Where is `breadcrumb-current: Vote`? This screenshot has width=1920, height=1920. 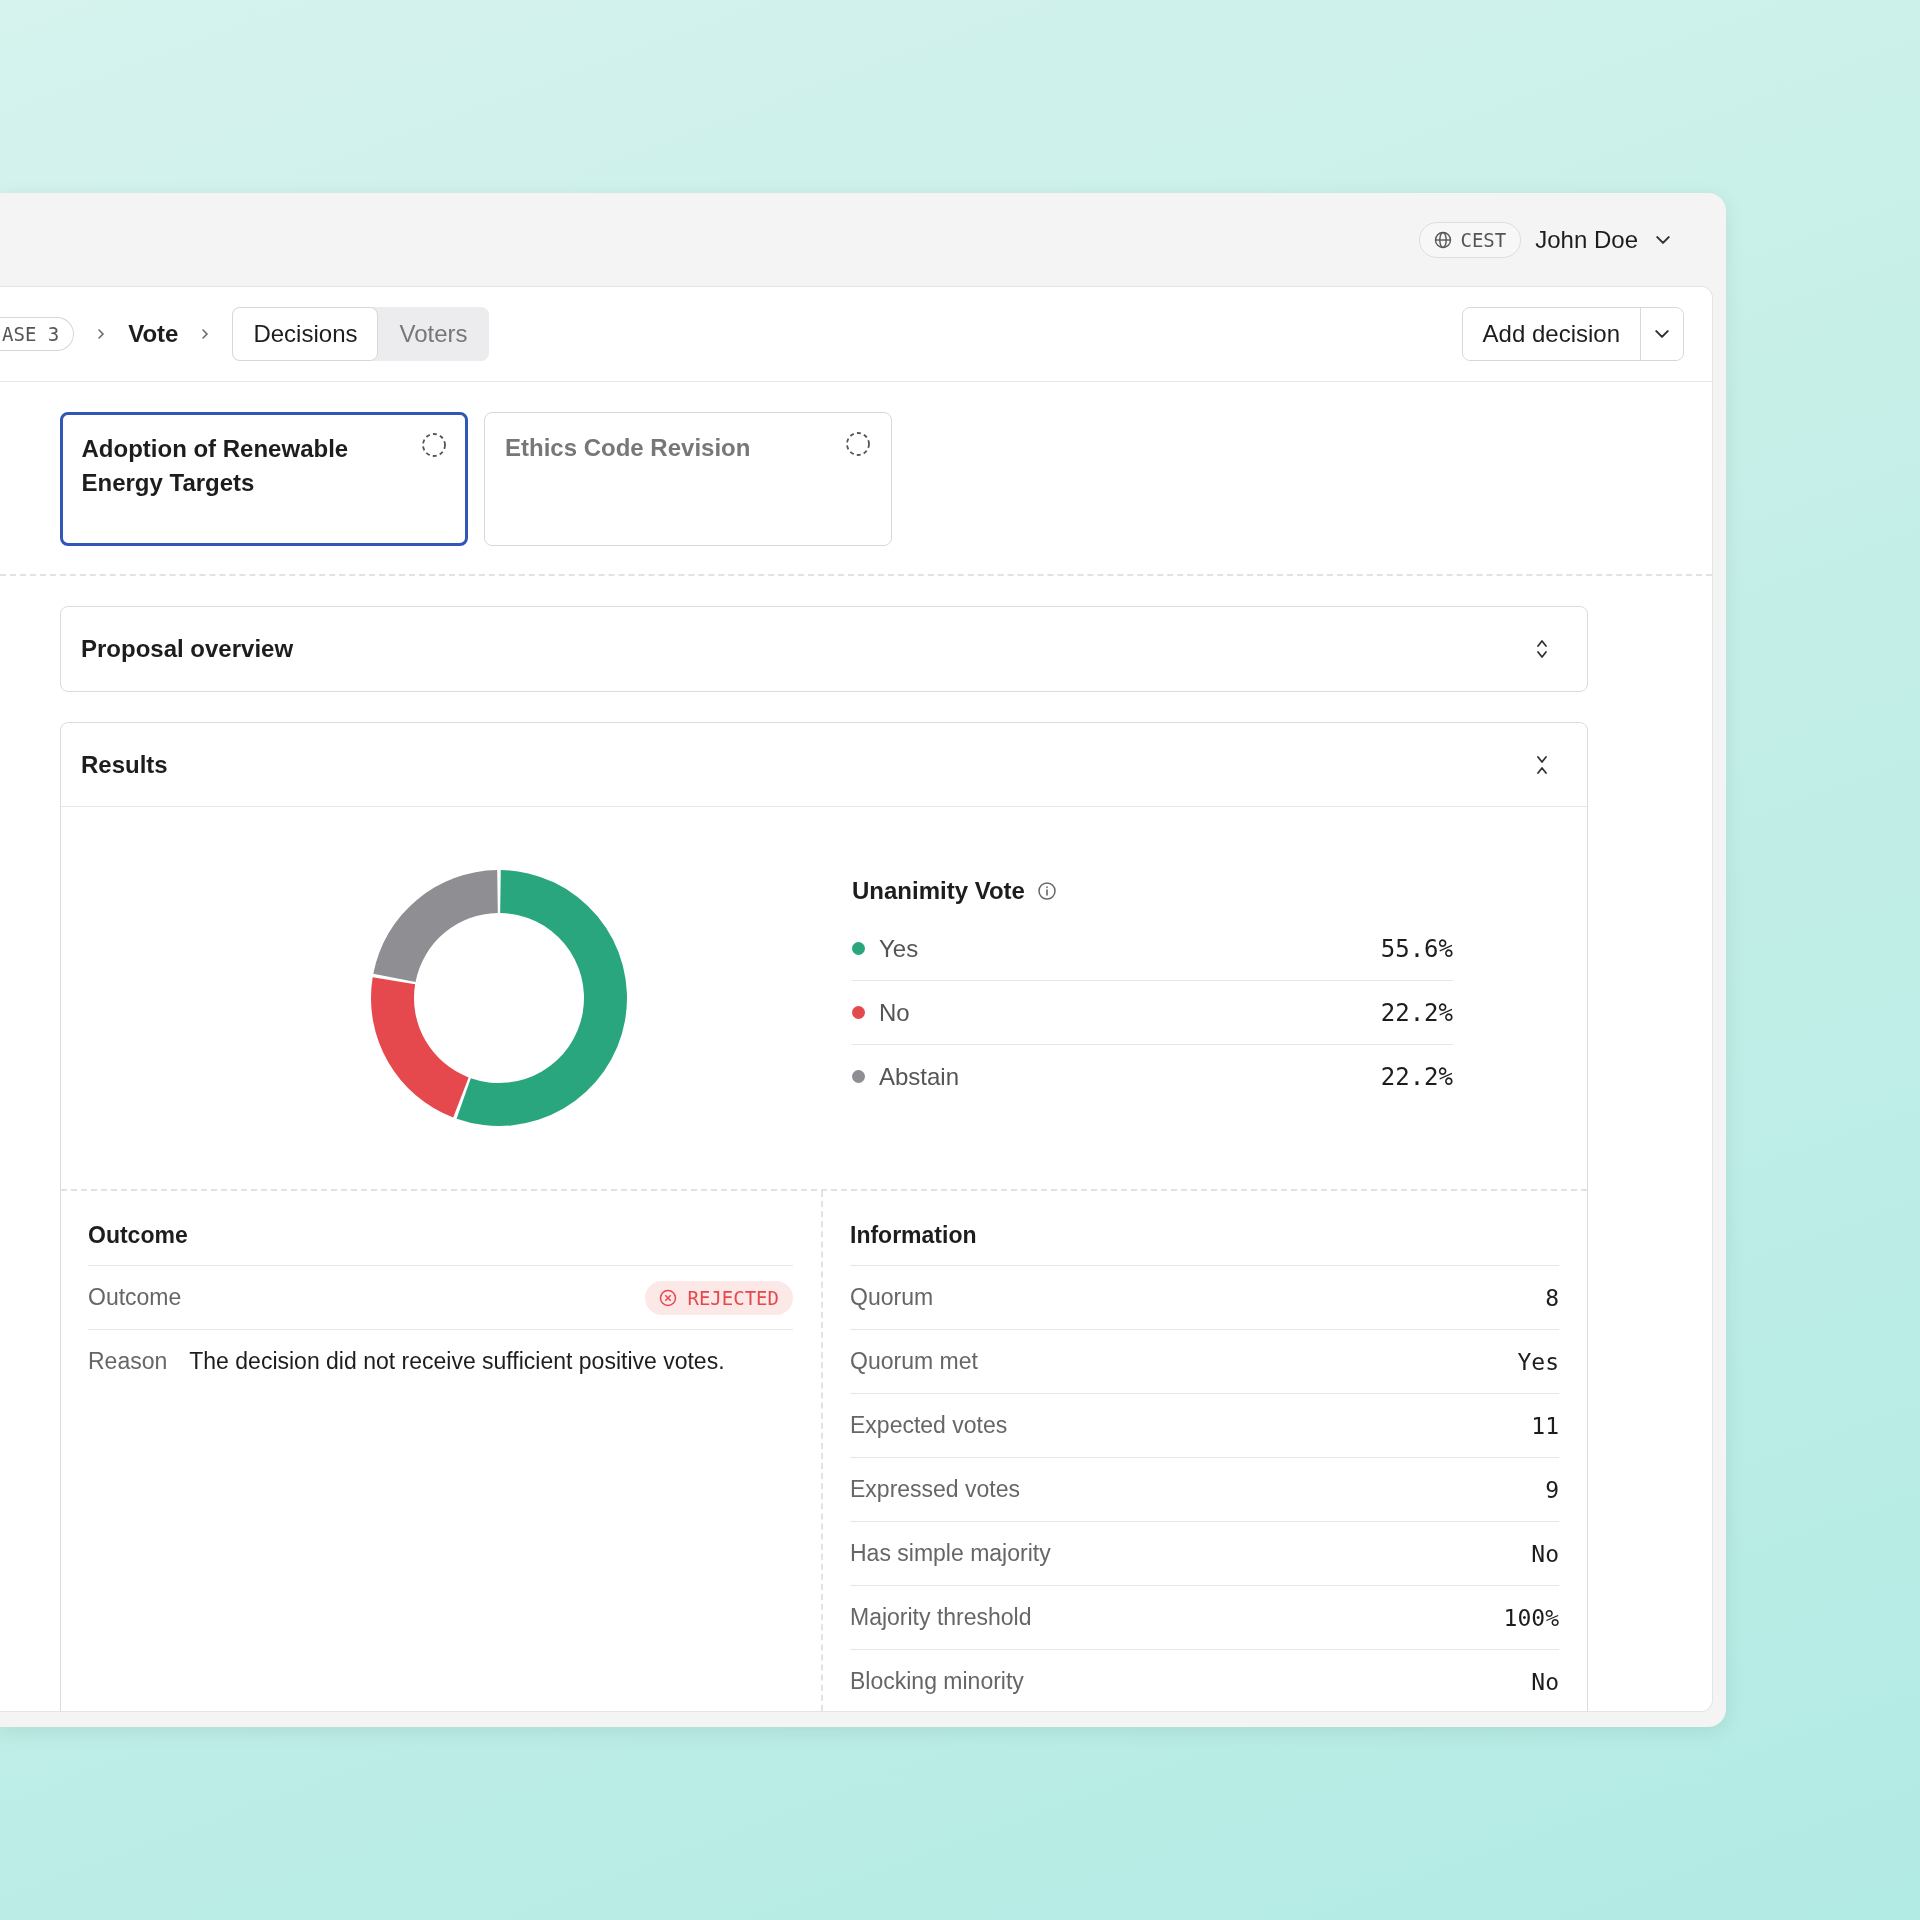 breadcrumb-current: Vote is located at coordinates (153, 334).